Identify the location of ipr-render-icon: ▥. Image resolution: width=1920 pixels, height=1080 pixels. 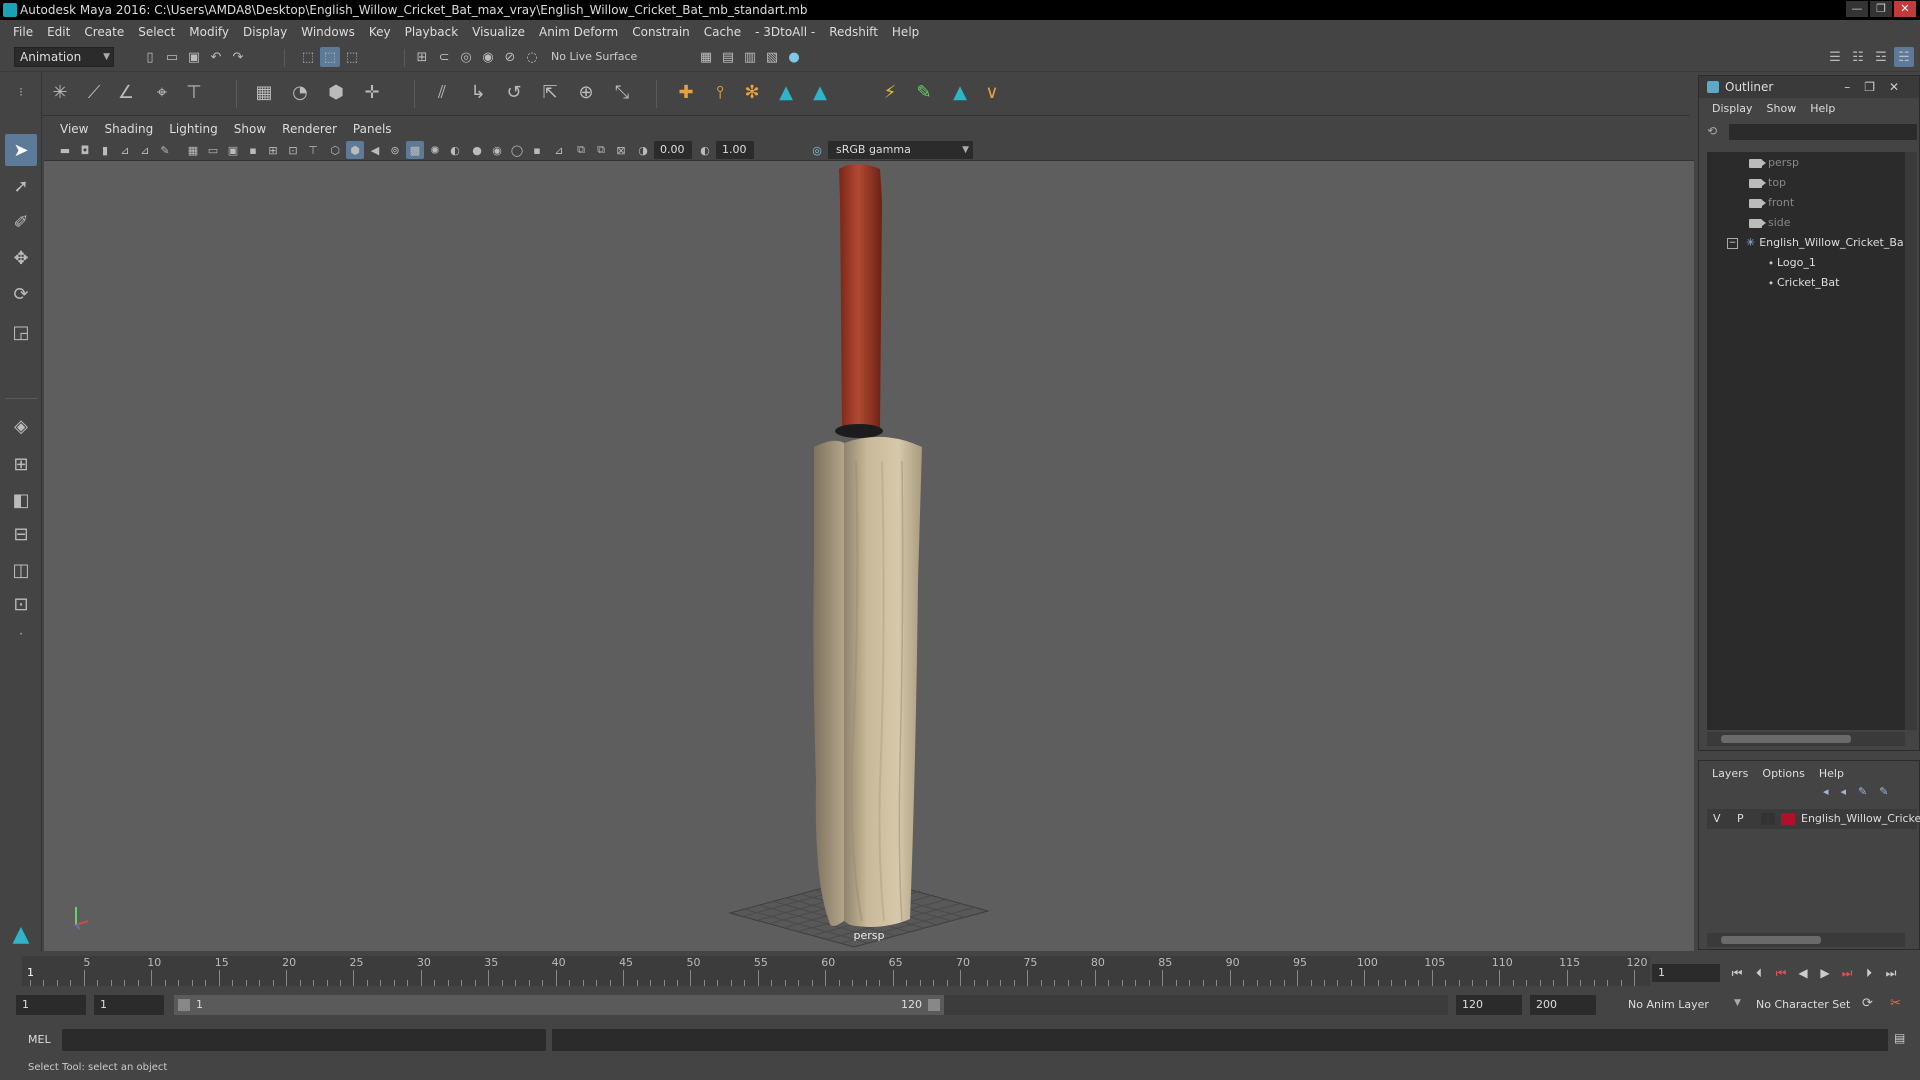
(750, 57).